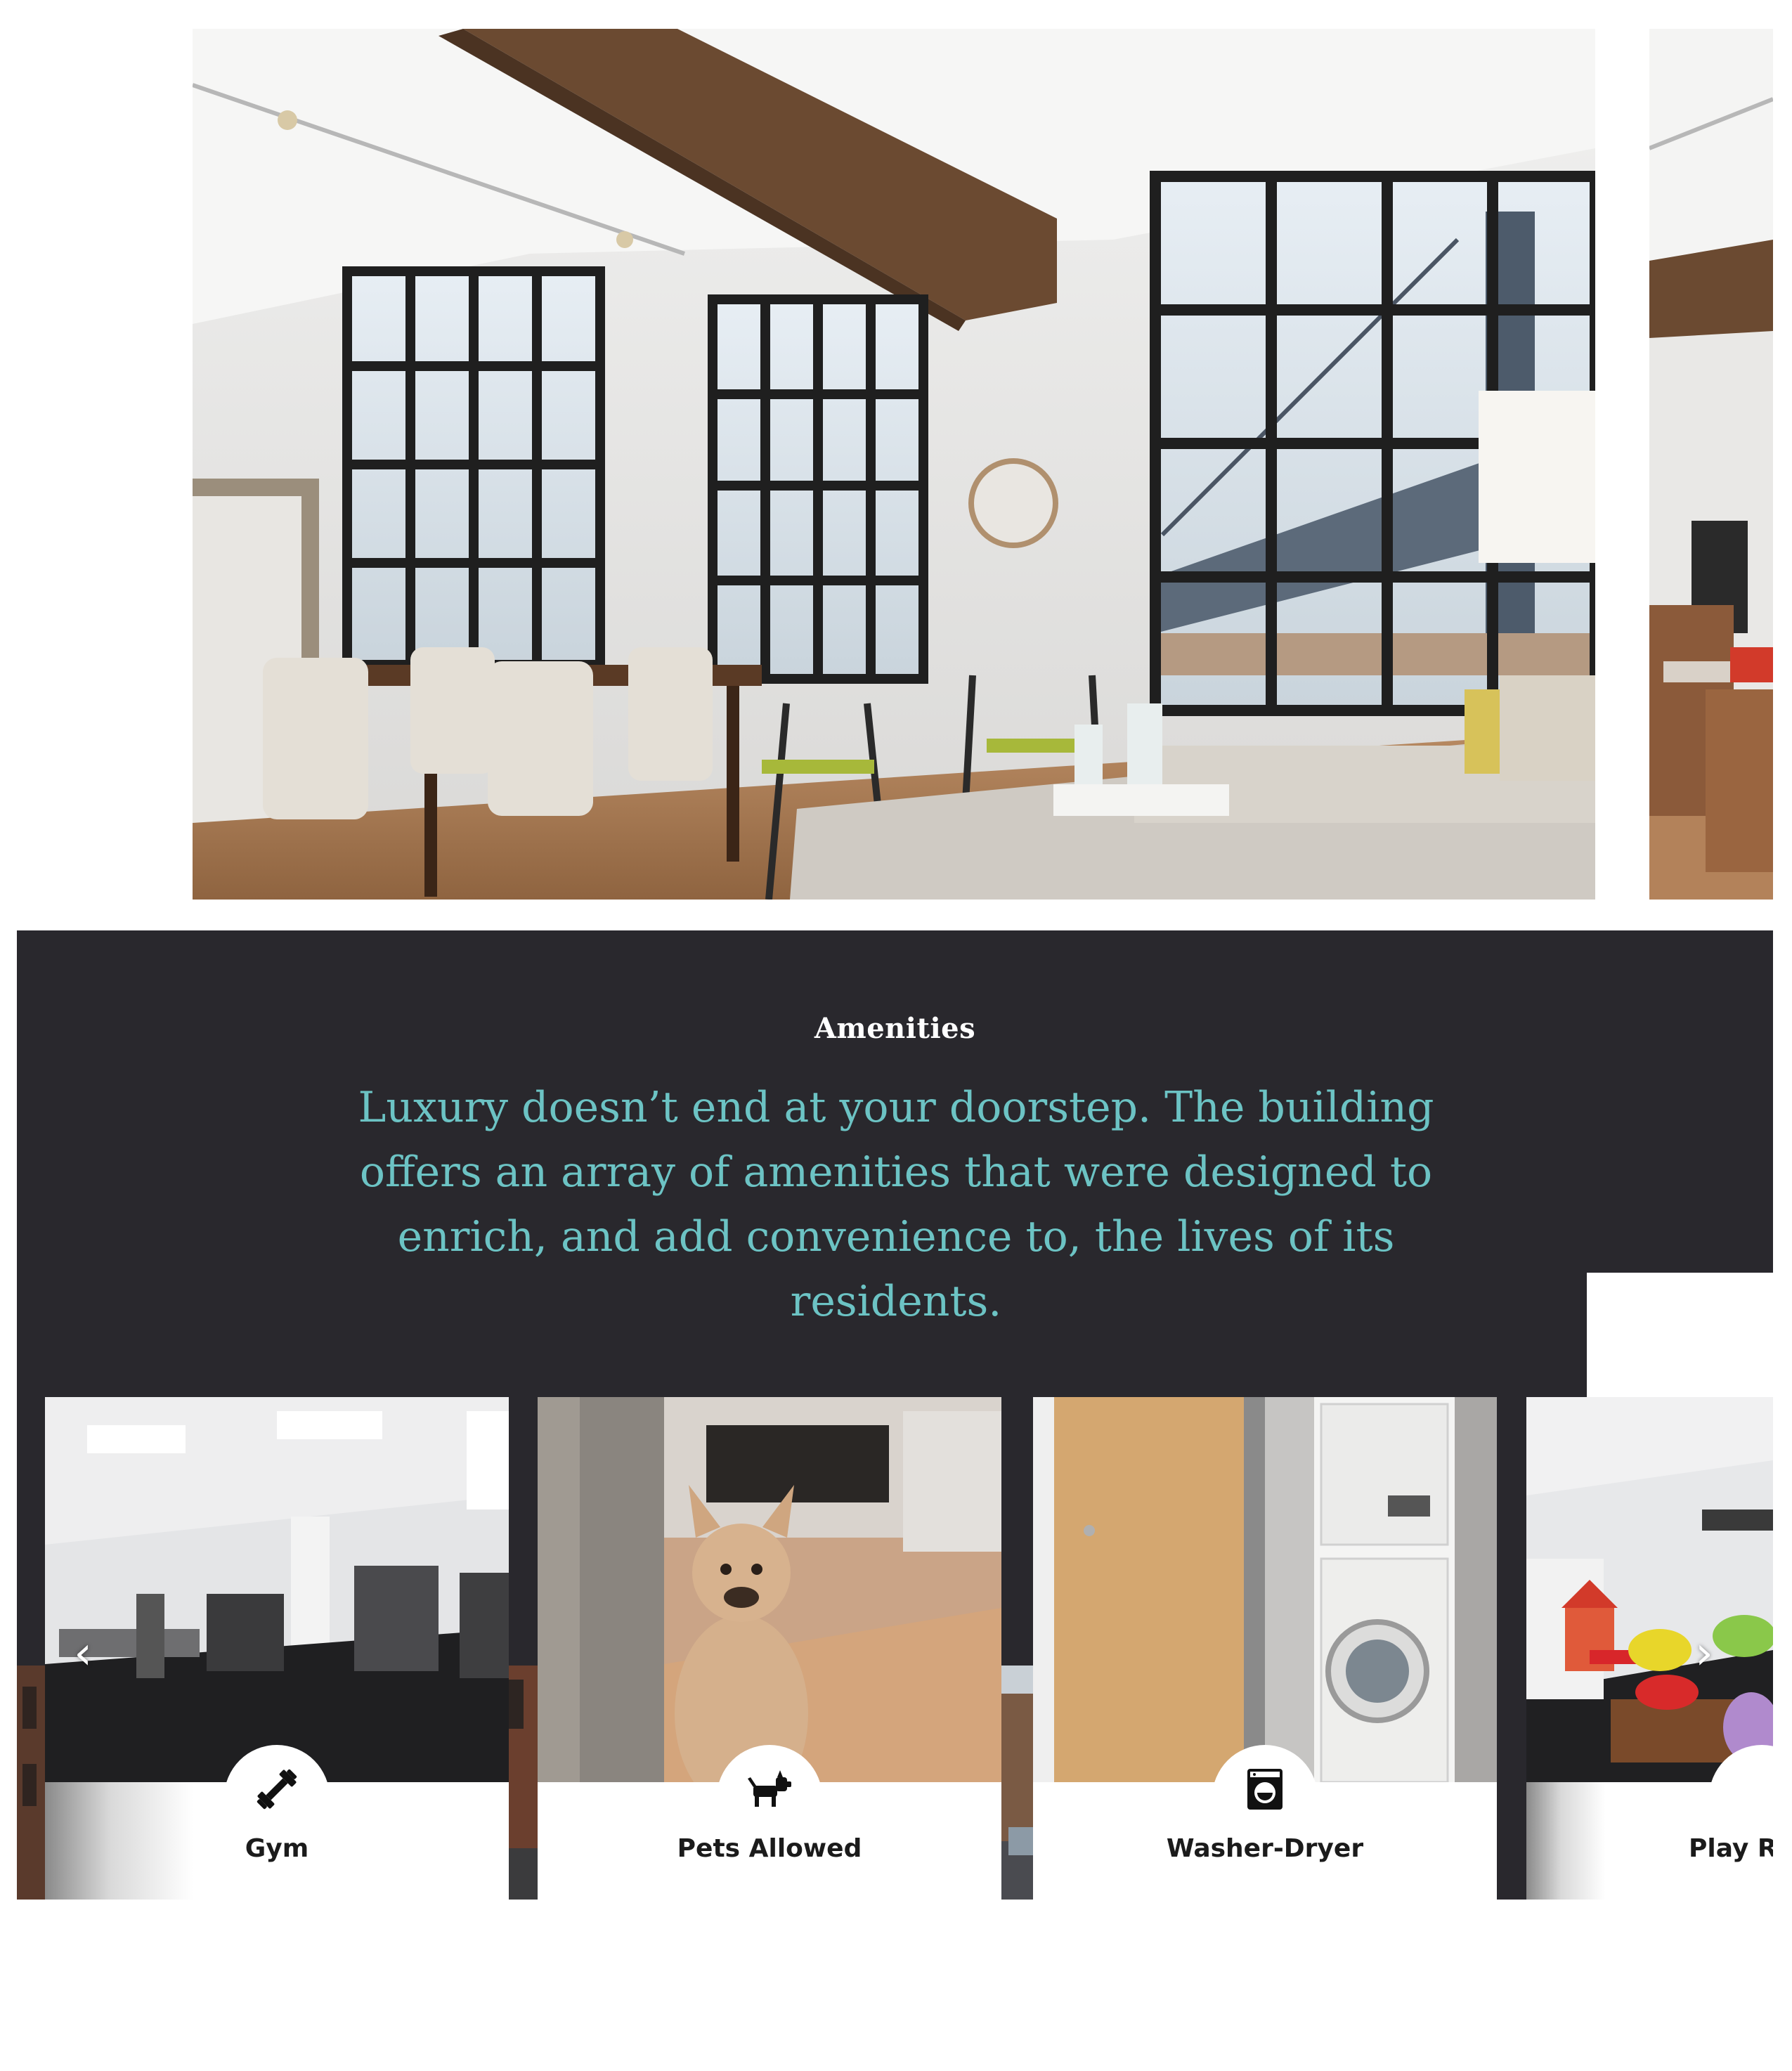 The image size is (1792, 2071). Describe the element at coordinates (770, 1849) in the screenshot. I see `amenity-label: Pets Allowed` at that location.